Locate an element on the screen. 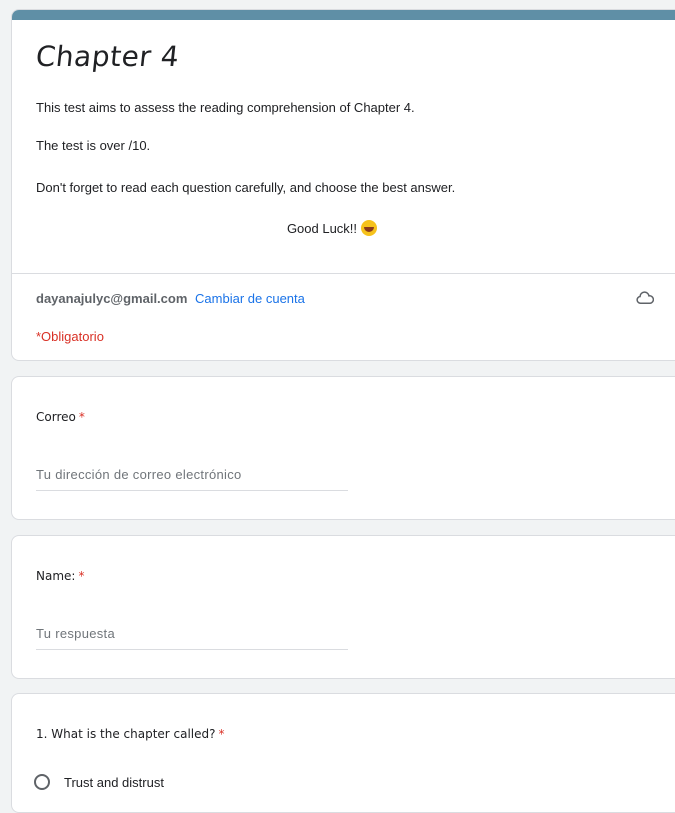 The image size is (675, 813). name-input is located at coordinates (192, 635).